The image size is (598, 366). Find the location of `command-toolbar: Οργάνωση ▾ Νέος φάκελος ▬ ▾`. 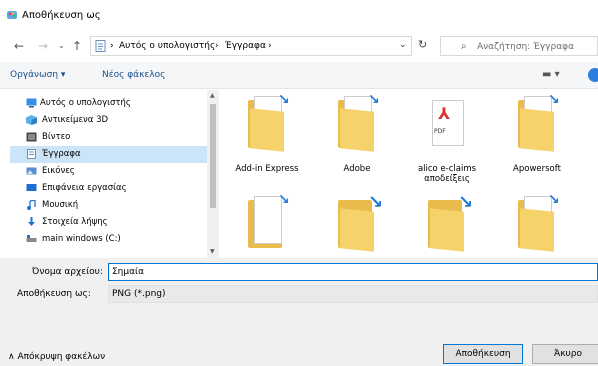

command-toolbar: Οργάνωση ▾ Νέος φάκελος ▬ ▾ is located at coordinates (299, 75).